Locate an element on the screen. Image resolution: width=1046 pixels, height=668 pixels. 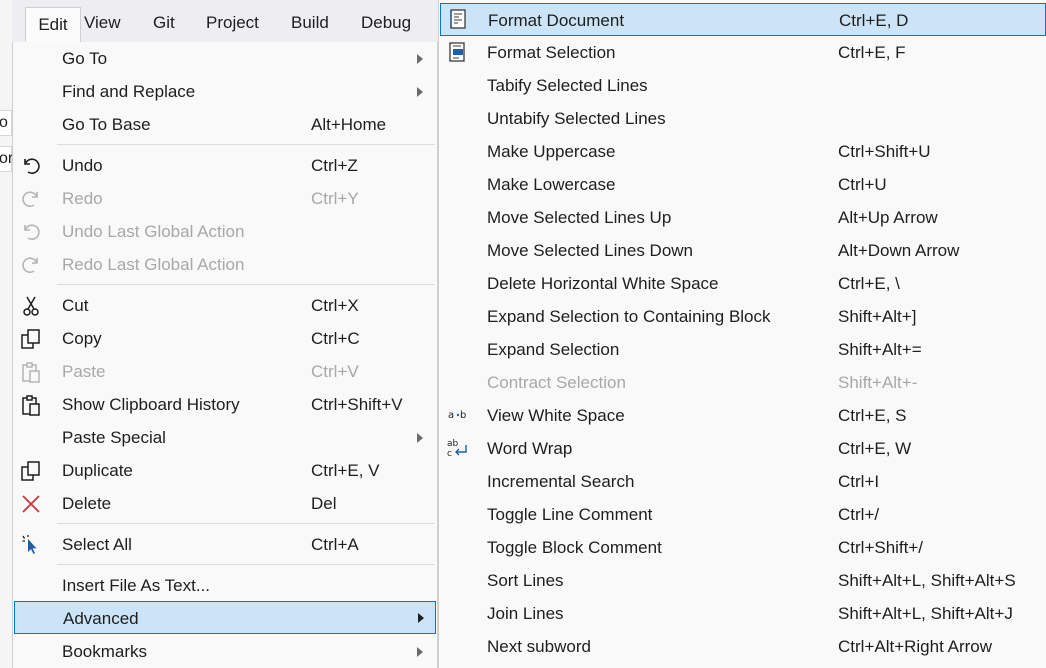
format-selection-icon is located at coordinates (458, 52).